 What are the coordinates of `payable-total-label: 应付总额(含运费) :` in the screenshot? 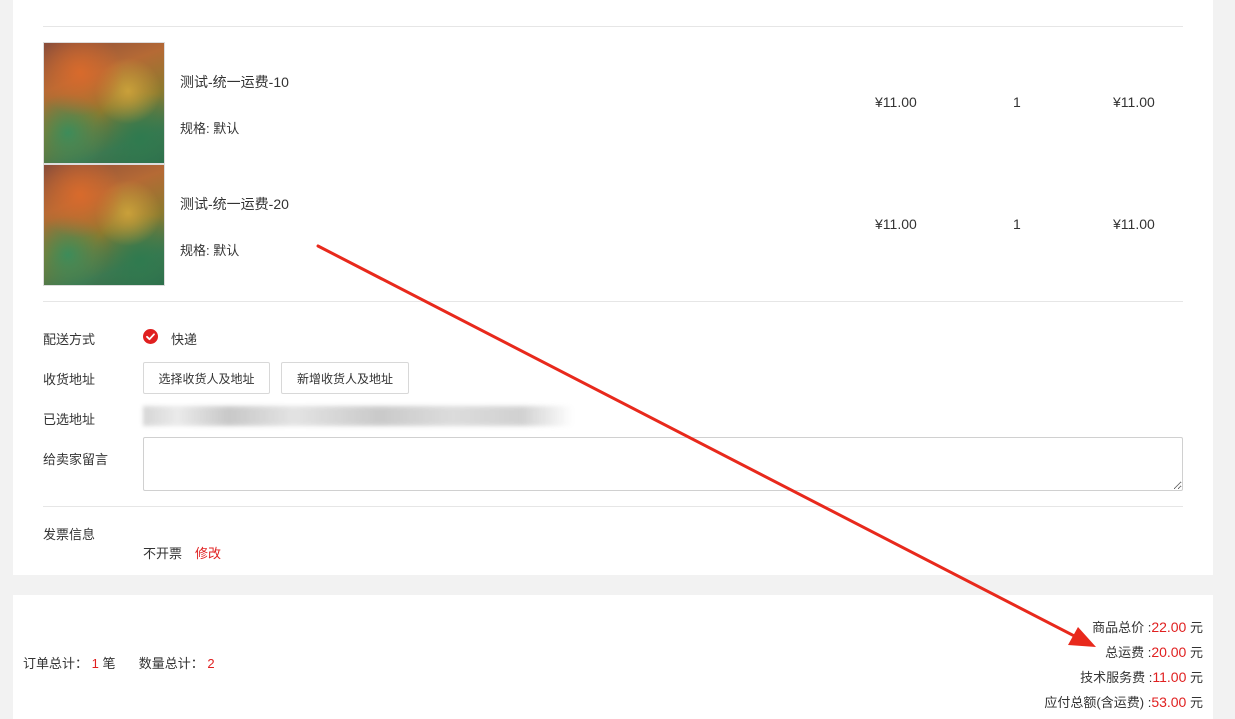 It's located at (1098, 702).